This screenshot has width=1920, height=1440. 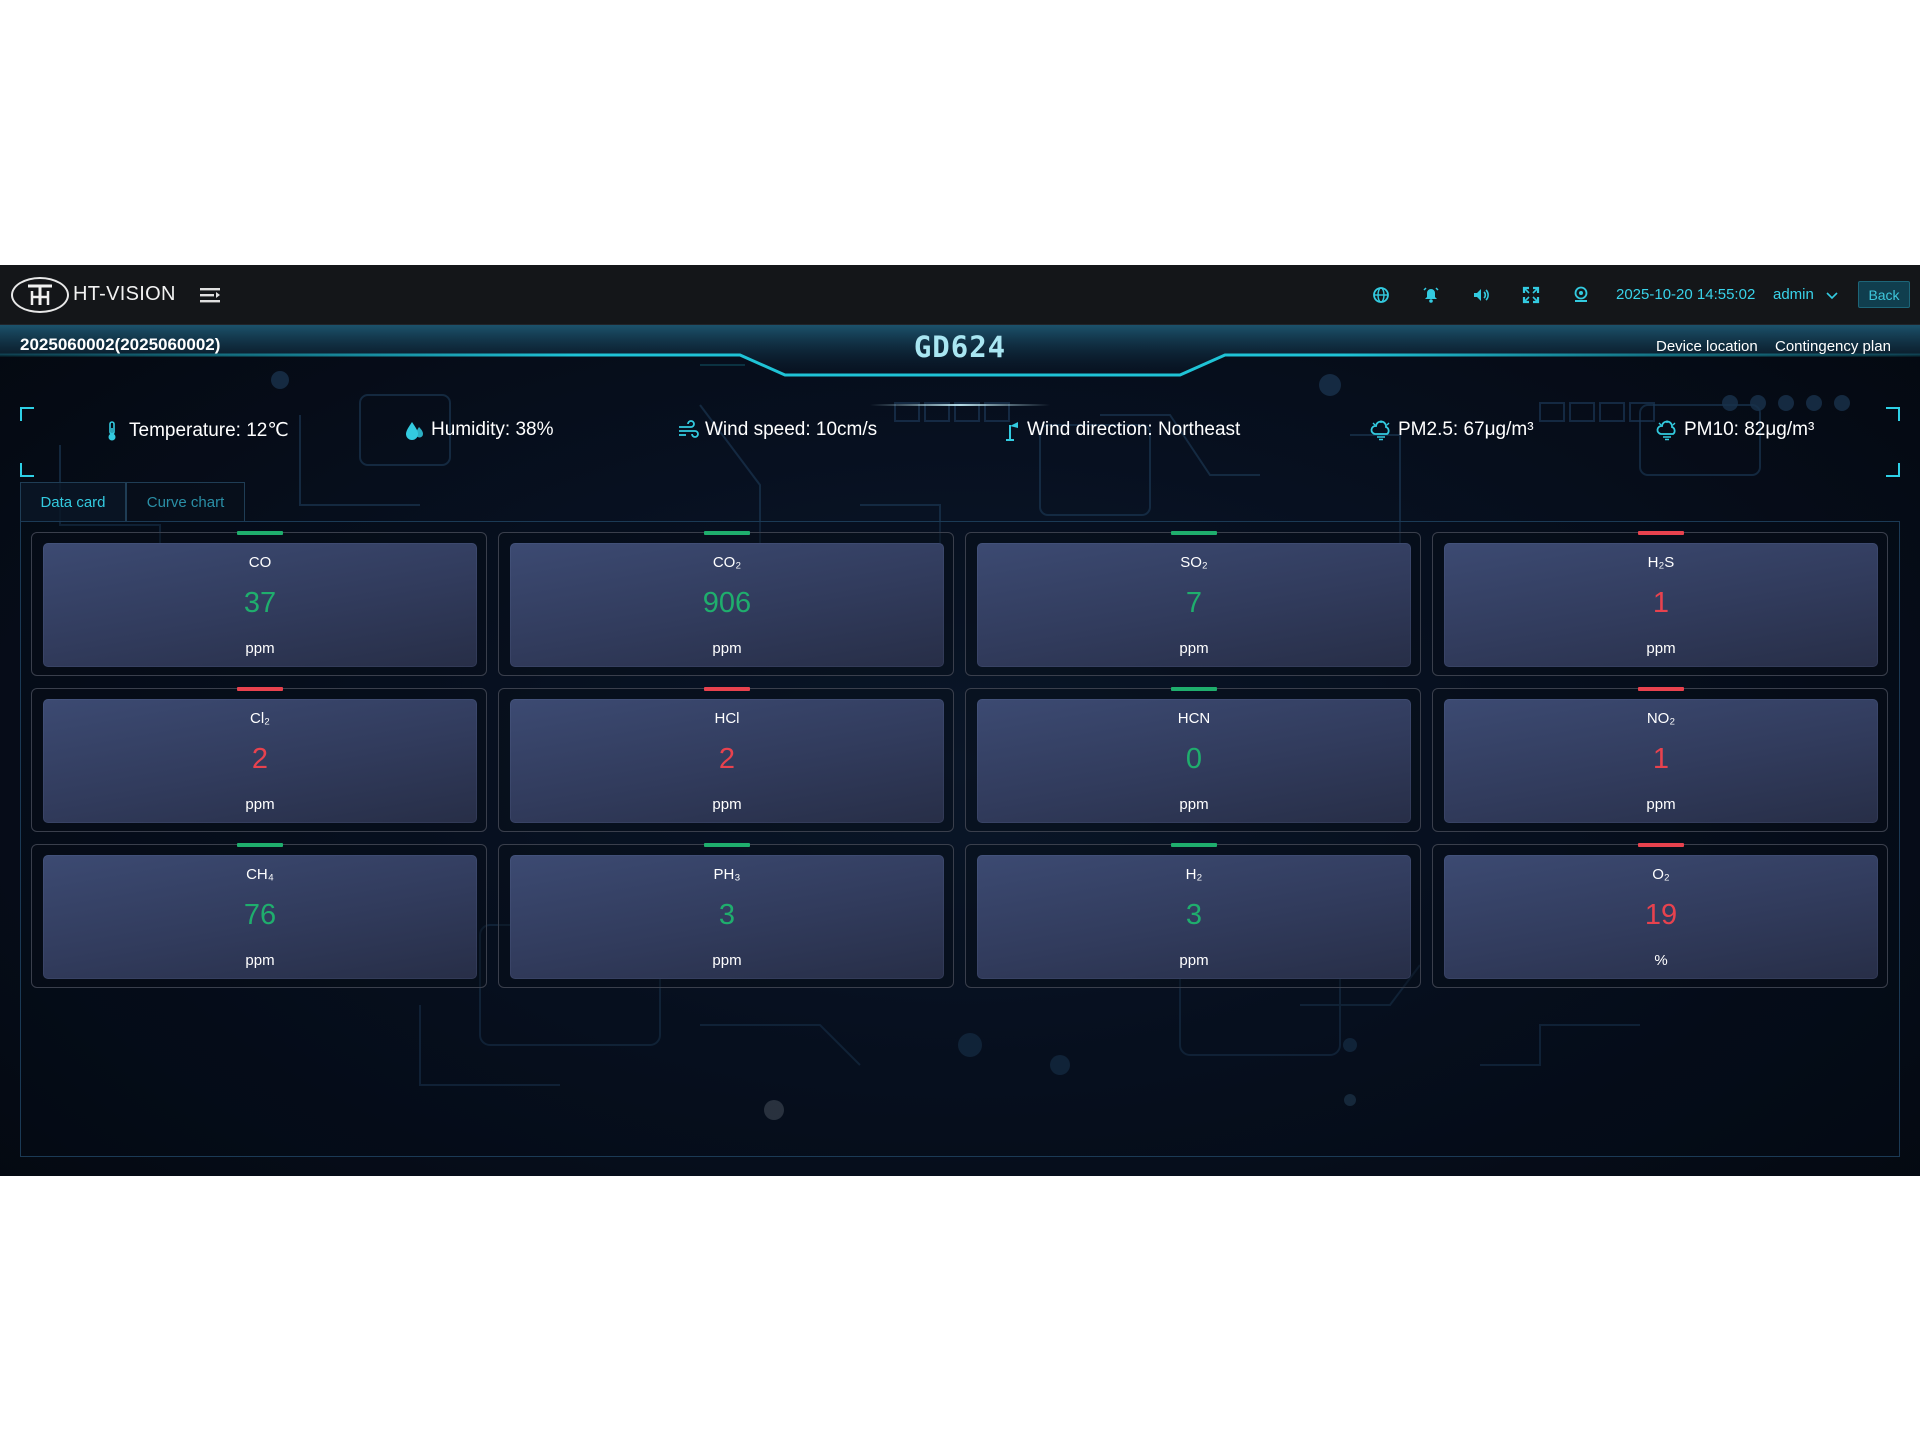 I want to click on env-humidity: Humidity: 38%, so click(x=478, y=430).